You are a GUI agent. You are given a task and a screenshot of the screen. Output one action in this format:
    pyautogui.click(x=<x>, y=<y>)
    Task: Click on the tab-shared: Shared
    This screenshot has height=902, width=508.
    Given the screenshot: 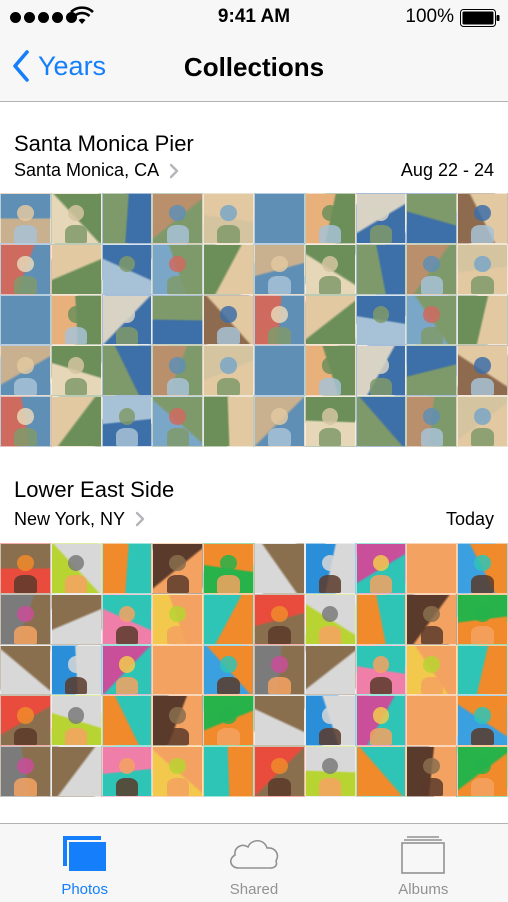 What is the action you would take?
    pyautogui.click(x=253, y=863)
    